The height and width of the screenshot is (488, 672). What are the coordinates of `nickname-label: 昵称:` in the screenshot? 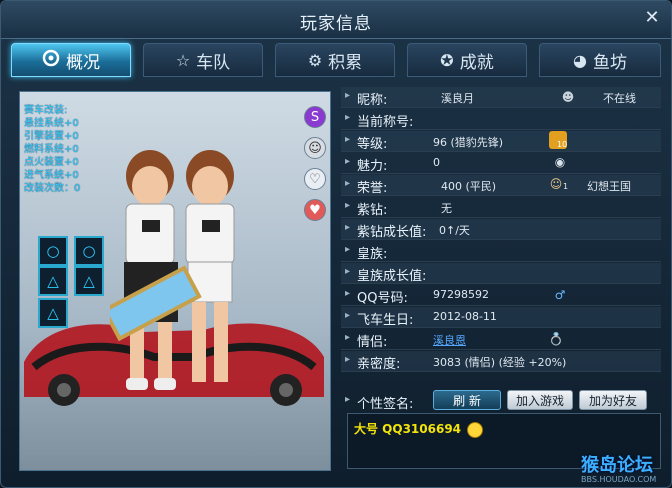 It's located at (366, 98).